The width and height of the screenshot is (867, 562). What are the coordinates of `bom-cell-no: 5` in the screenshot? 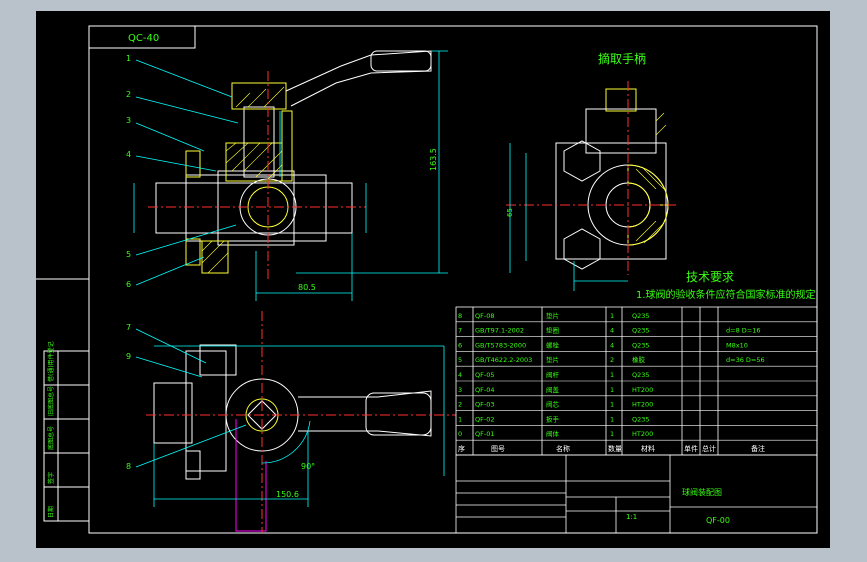 It's located at (460, 360).